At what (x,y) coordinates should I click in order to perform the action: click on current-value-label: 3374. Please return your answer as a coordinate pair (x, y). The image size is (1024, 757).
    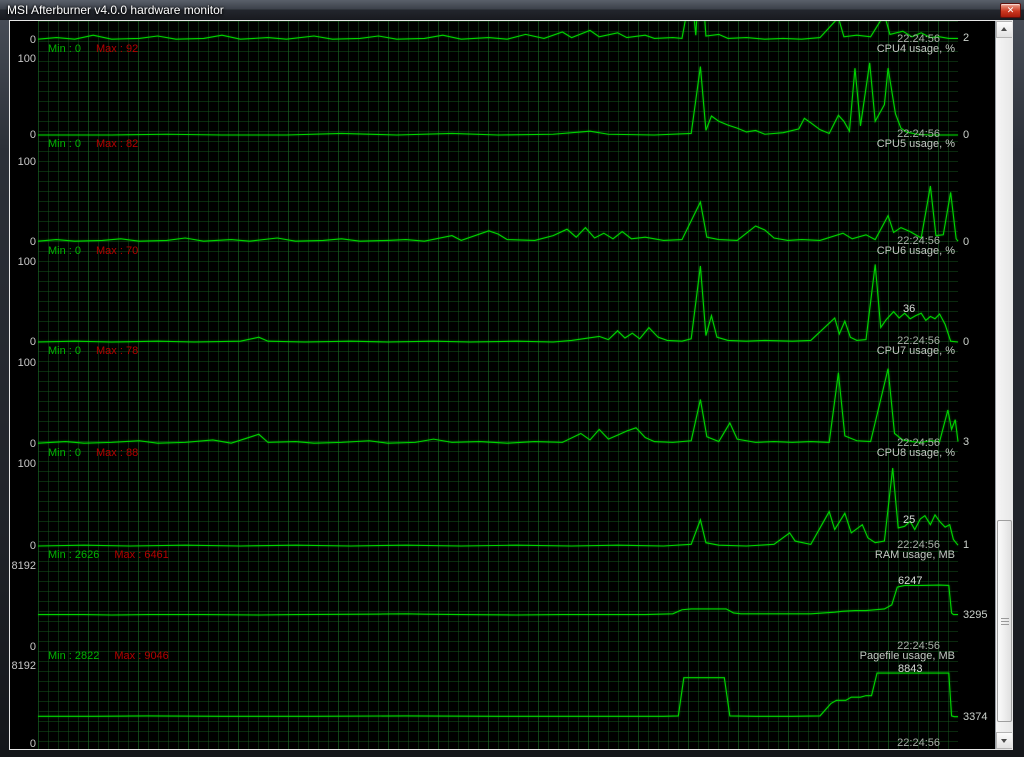
    Looking at the image, I should click on (975, 717).